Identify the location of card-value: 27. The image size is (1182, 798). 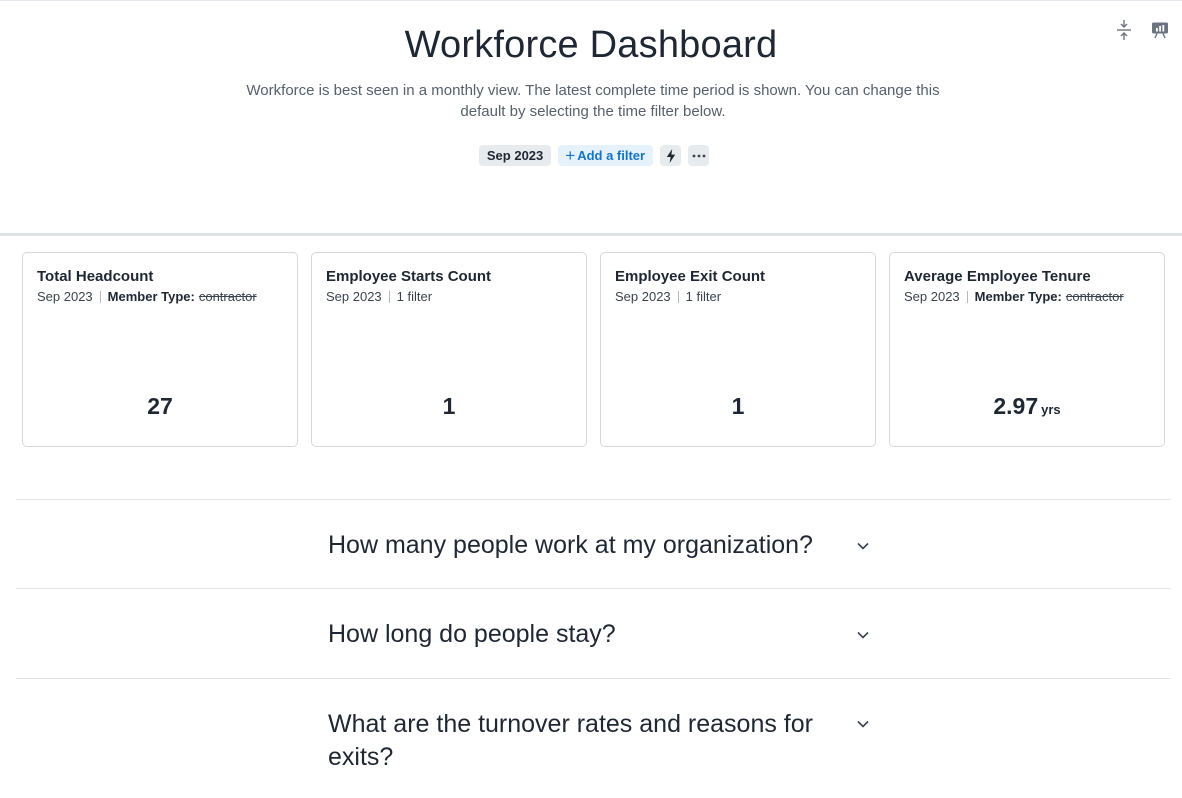
(160, 406).